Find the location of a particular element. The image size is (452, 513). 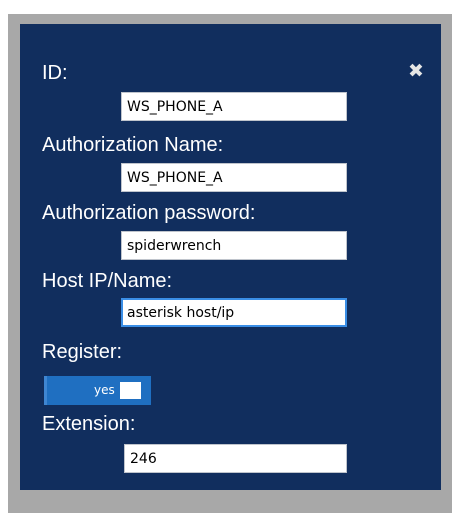

register-toggle: yes is located at coordinates (97, 390).